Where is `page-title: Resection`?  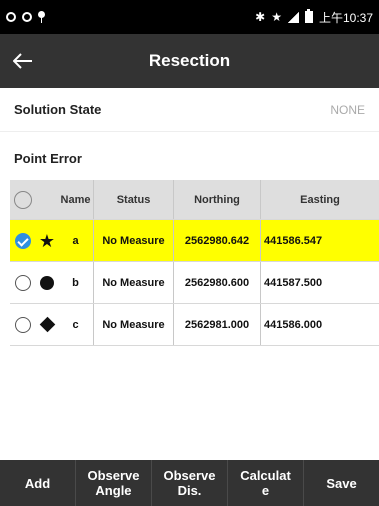 page-title: Resection is located at coordinates (189, 60).